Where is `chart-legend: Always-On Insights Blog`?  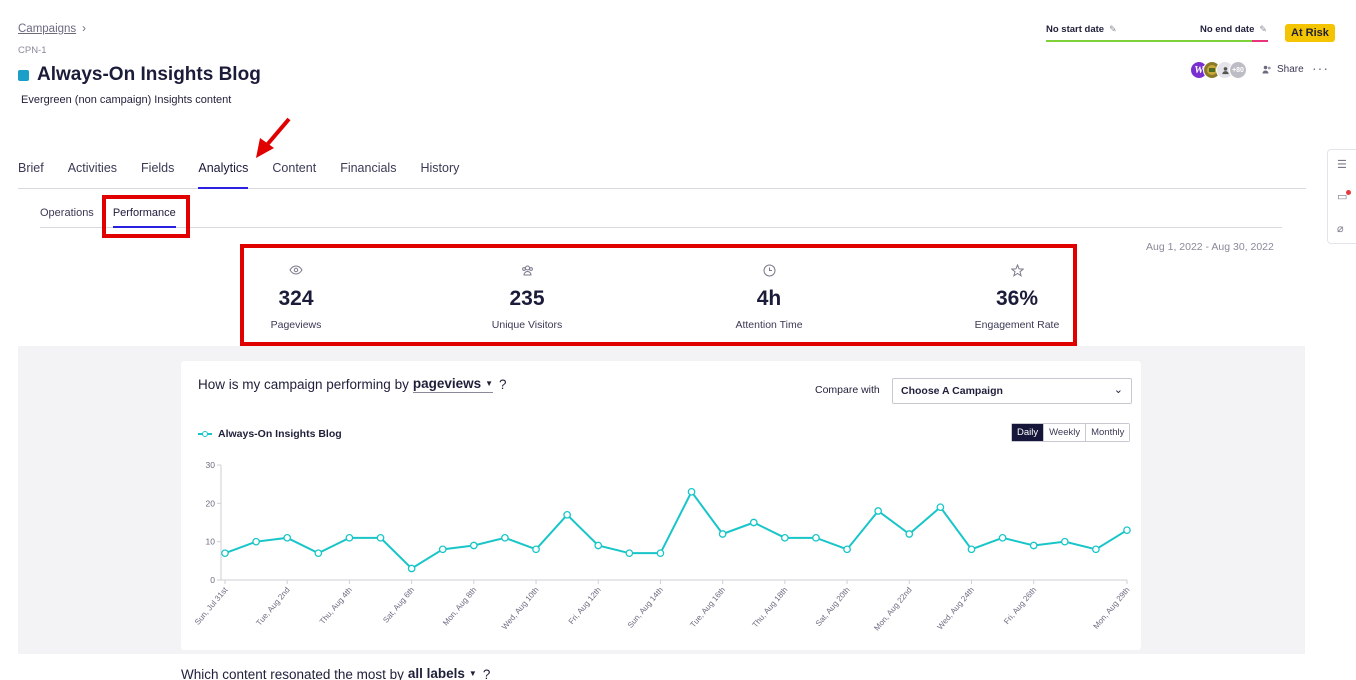
chart-legend: Always-On Insights Blog is located at coordinates (270, 434).